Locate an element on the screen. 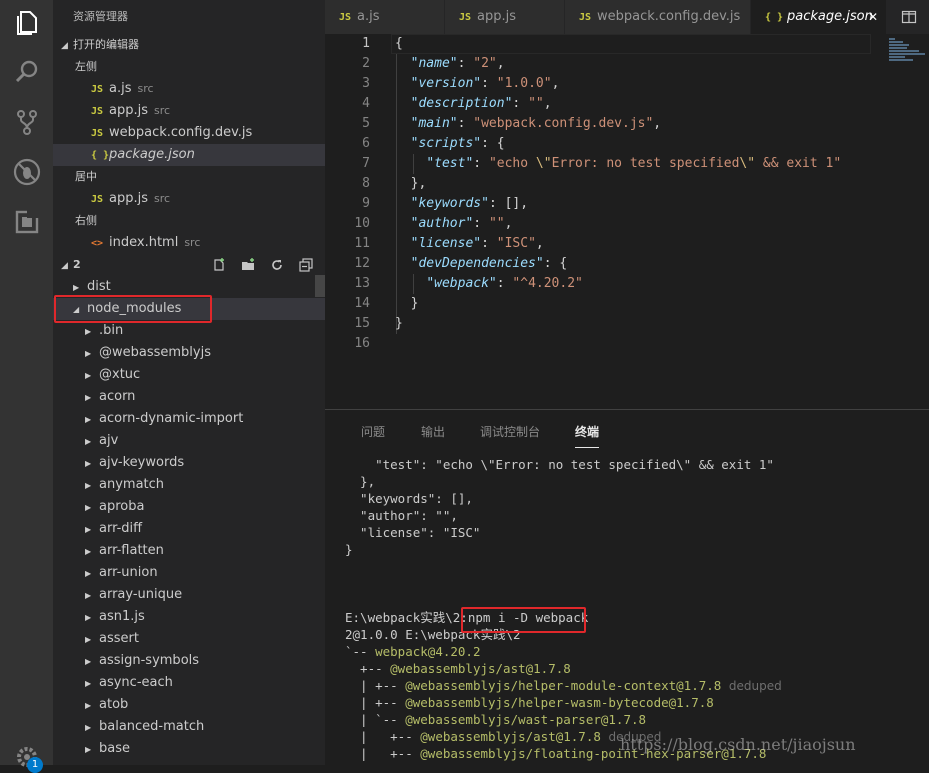 Image resolution: width=929 pixels, height=773 pixels. search-icon is located at coordinates (27, 72).